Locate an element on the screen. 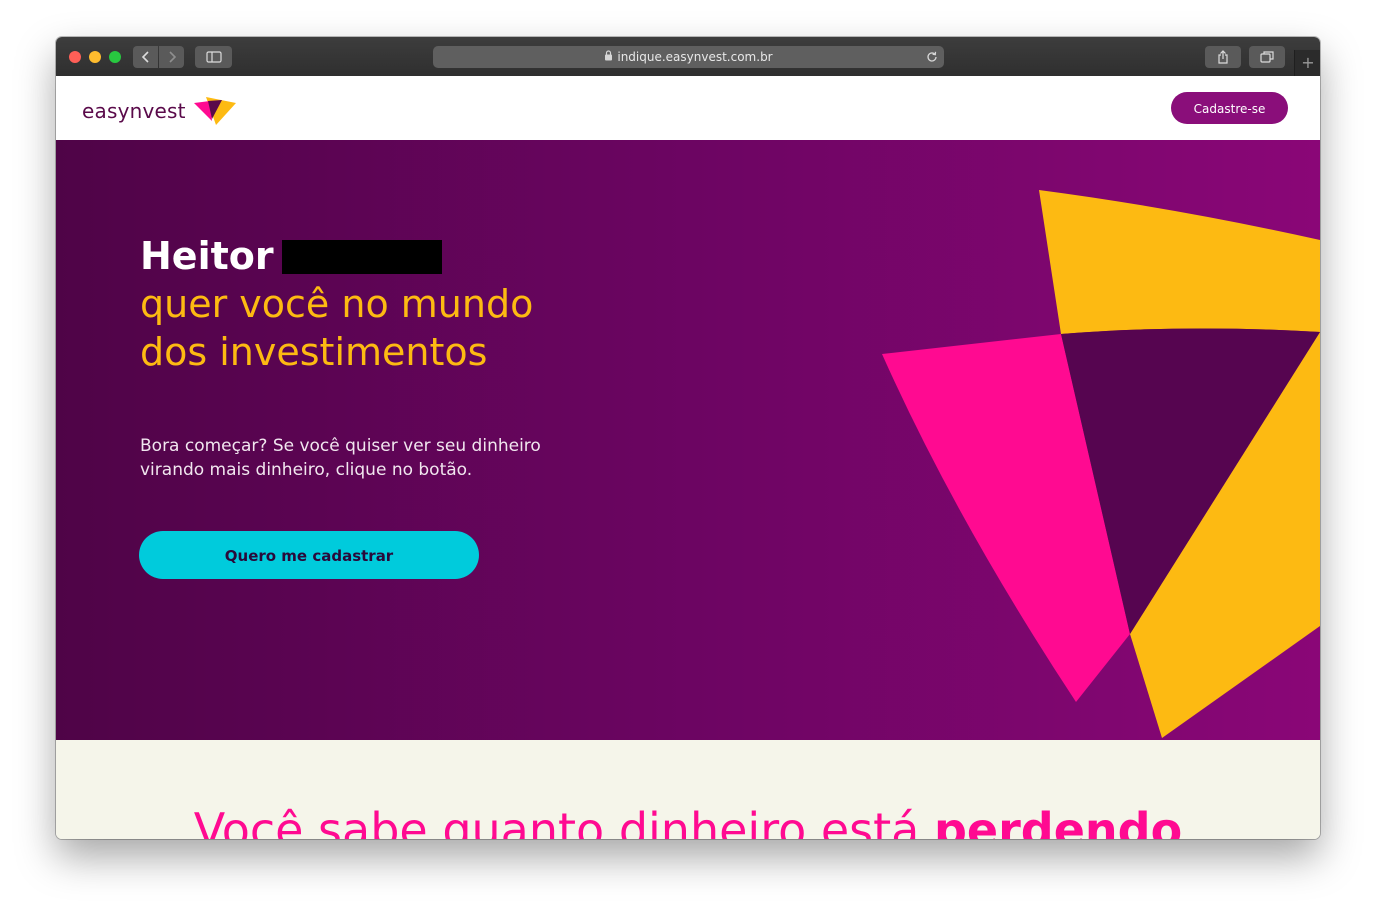 The image size is (1376, 913). yellow-shape-top is located at coordinates (1179, 262).